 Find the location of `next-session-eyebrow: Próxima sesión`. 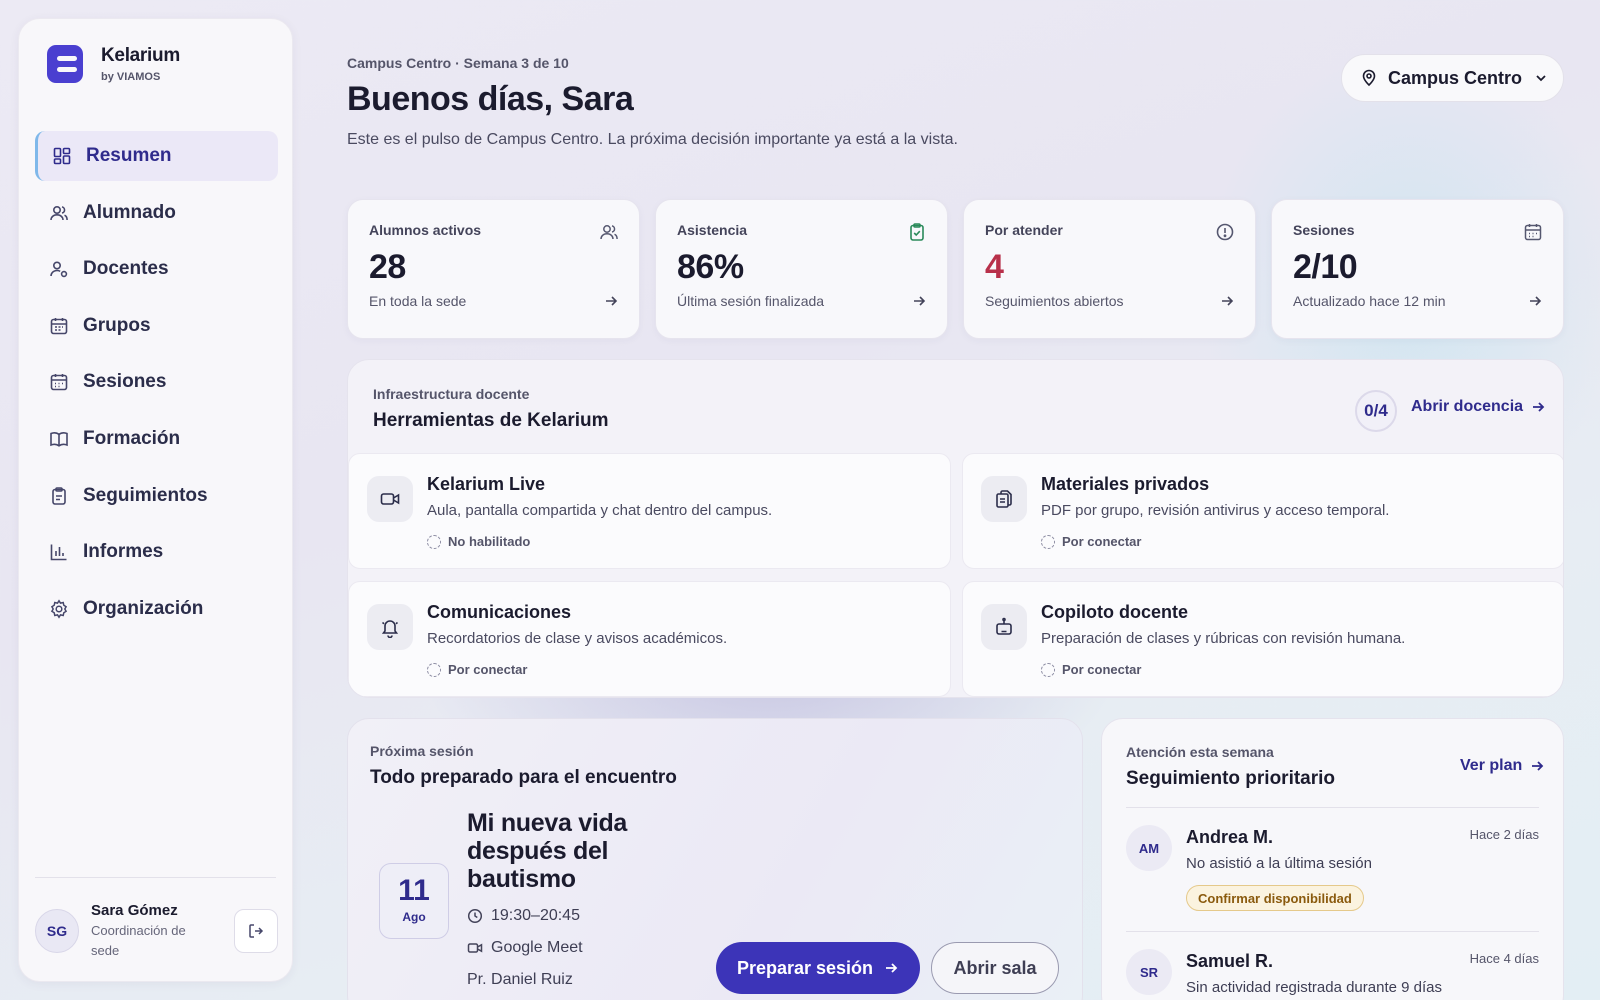

next-session-eyebrow: Próxima sesión is located at coordinates (422, 751).